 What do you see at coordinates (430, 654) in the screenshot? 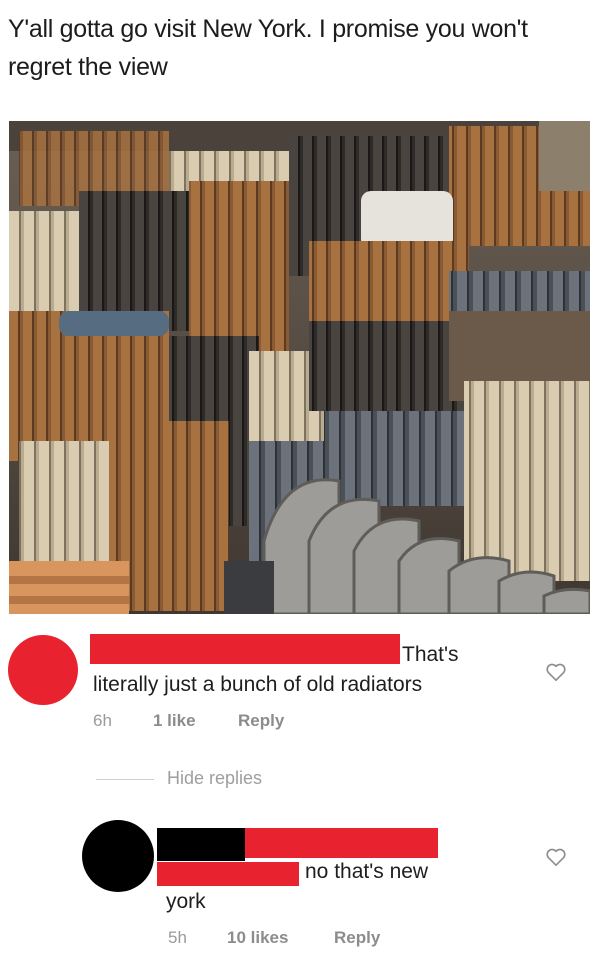
I see `comment-text-line1: That's` at bounding box center [430, 654].